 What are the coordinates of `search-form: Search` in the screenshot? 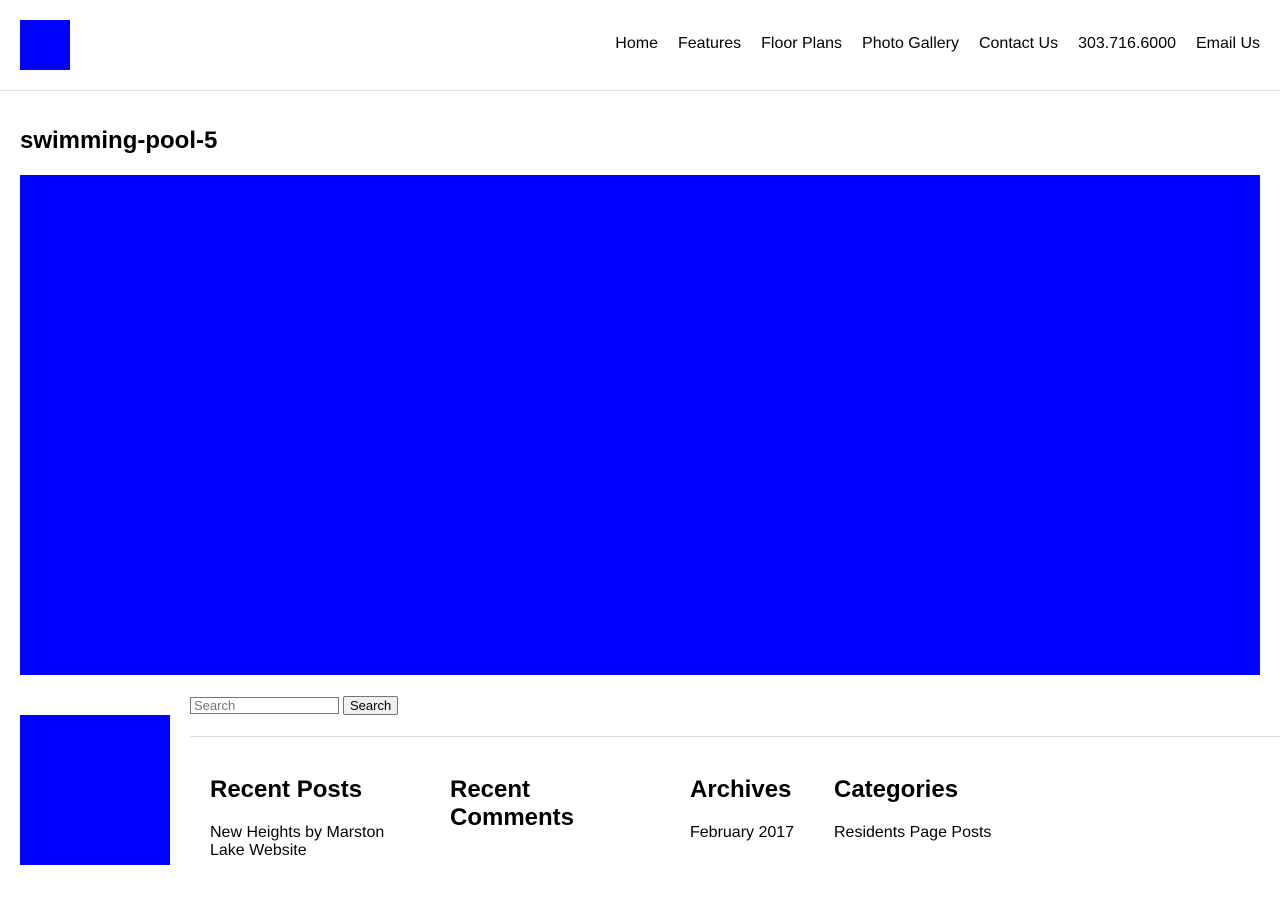 It's located at (294, 705).